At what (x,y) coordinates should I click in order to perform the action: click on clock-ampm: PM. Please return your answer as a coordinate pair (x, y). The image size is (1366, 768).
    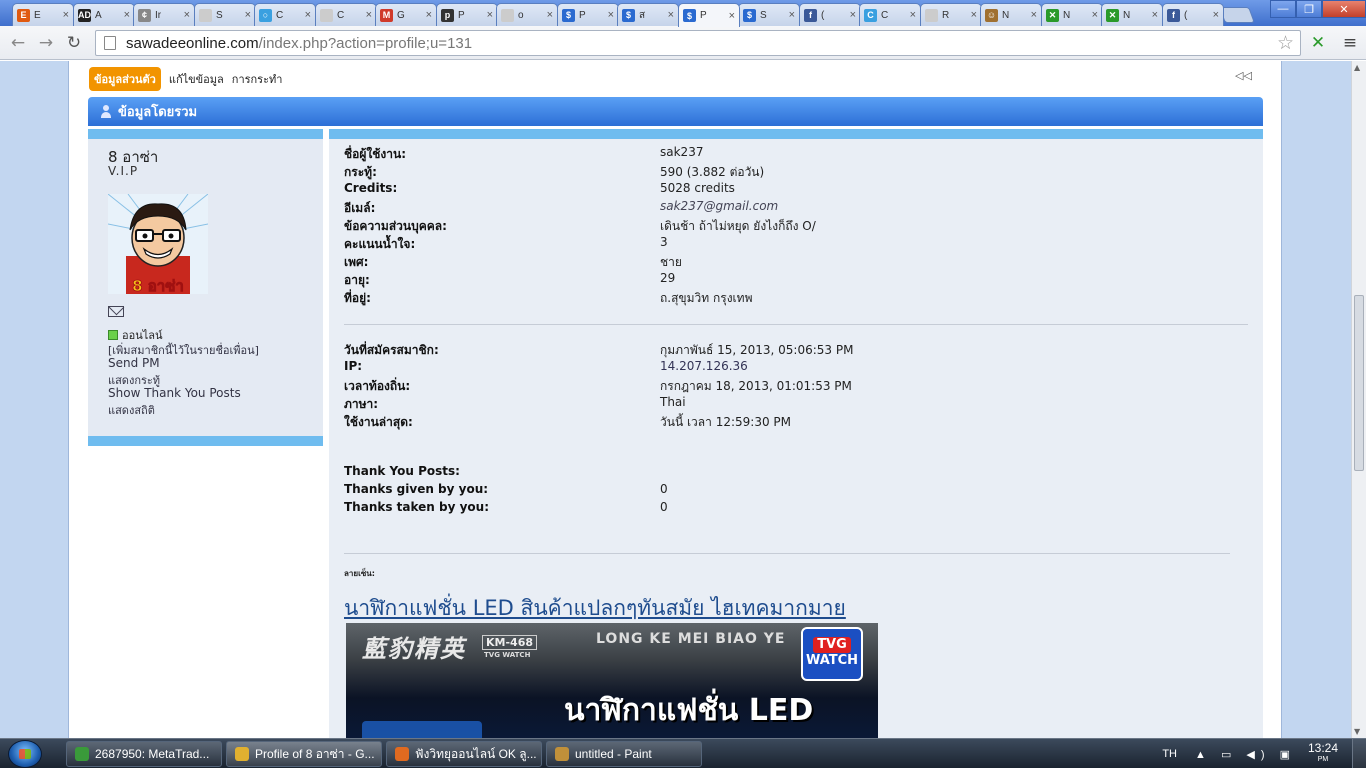
    Looking at the image, I should click on (1323, 759).